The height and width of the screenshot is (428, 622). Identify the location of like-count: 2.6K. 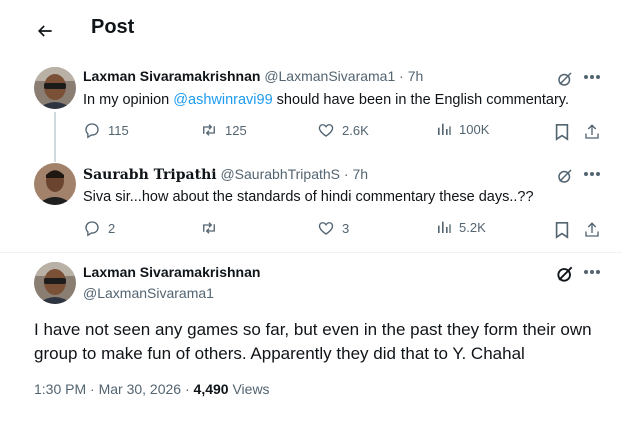
(355, 130).